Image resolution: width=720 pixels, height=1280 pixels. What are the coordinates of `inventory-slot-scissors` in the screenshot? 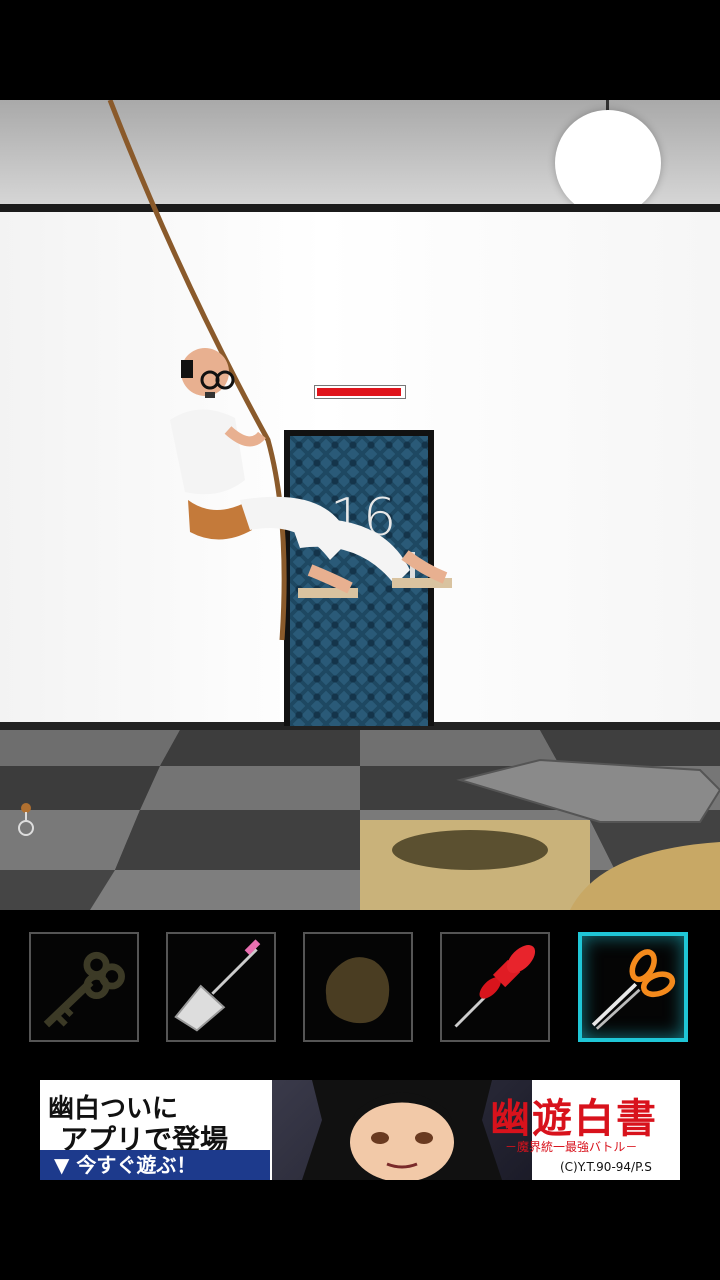 It's located at (633, 987).